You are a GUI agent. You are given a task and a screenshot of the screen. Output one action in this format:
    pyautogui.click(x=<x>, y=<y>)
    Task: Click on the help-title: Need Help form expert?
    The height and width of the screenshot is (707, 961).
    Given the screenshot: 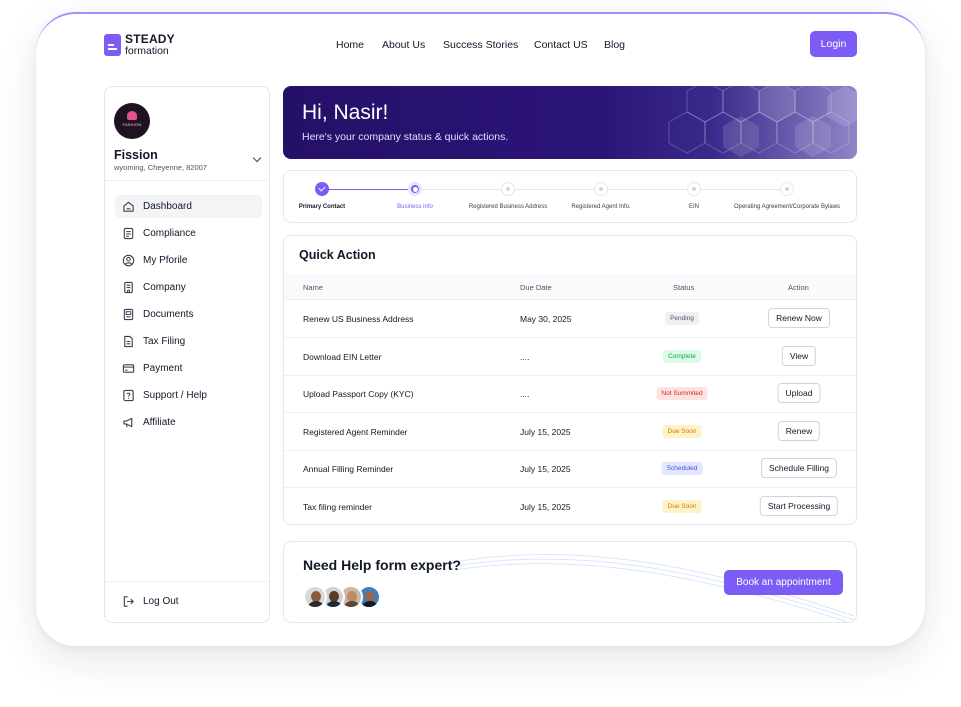 What is the action you would take?
    pyautogui.click(x=382, y=565)
    